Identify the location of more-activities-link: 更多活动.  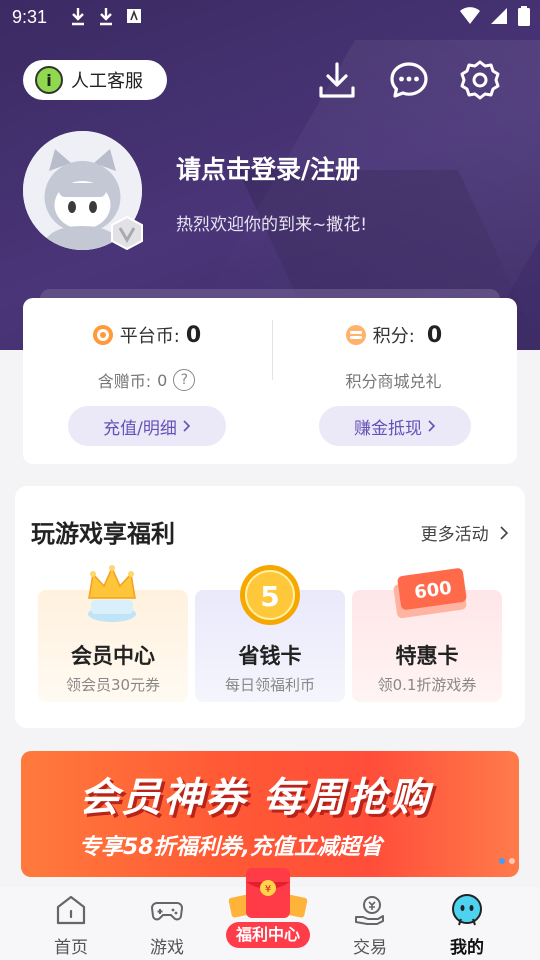
(465, 532).